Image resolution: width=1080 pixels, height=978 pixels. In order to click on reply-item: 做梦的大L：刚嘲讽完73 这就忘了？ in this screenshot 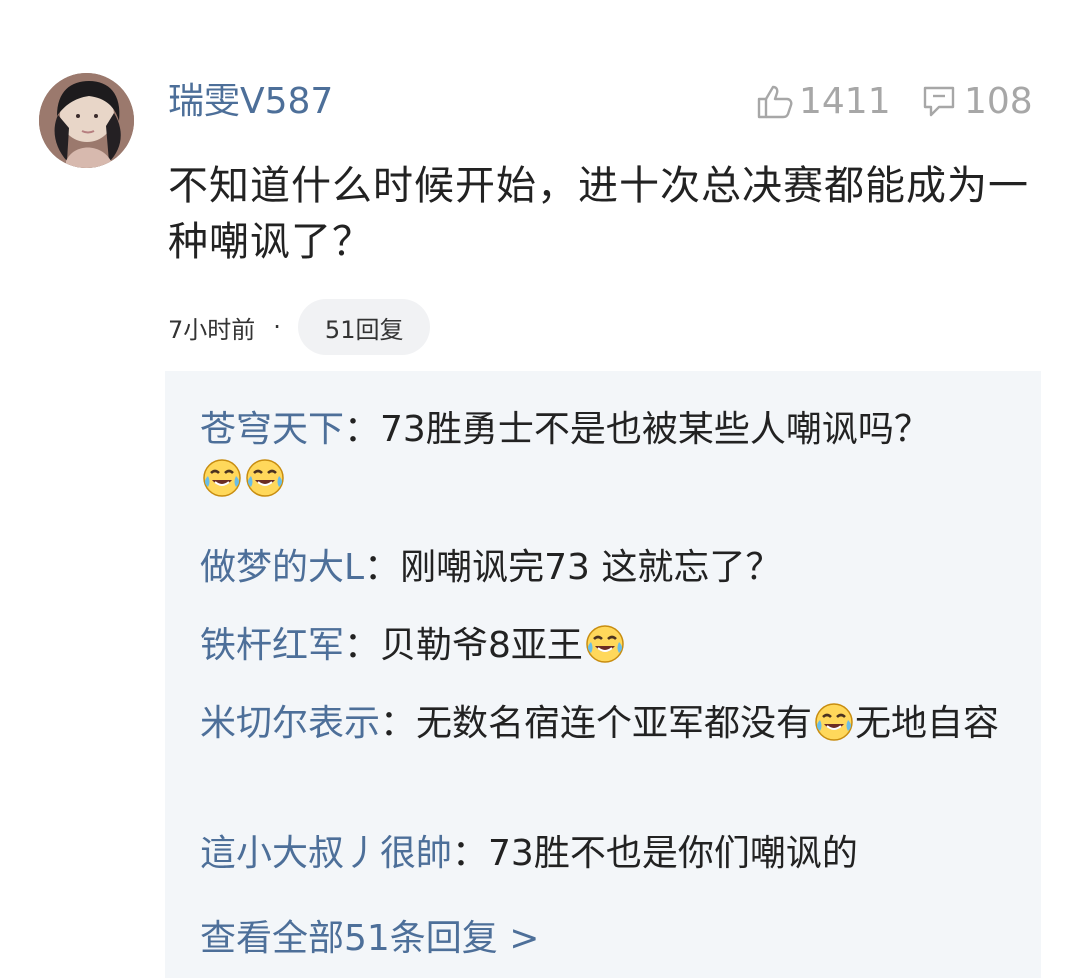, I will do `click(600, 568)`.